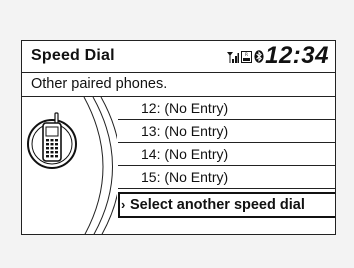 The height and width of the screenshot is (268, 354). I want to click on status-icons: R, so click(245, 56).